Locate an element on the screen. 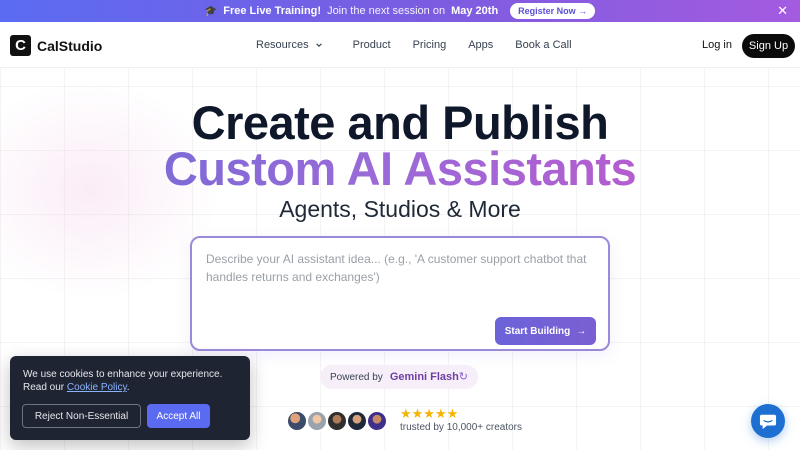 The width and height of the screenshot is (800, 450). chevron-down-icon is located at coordinates (318, 45).